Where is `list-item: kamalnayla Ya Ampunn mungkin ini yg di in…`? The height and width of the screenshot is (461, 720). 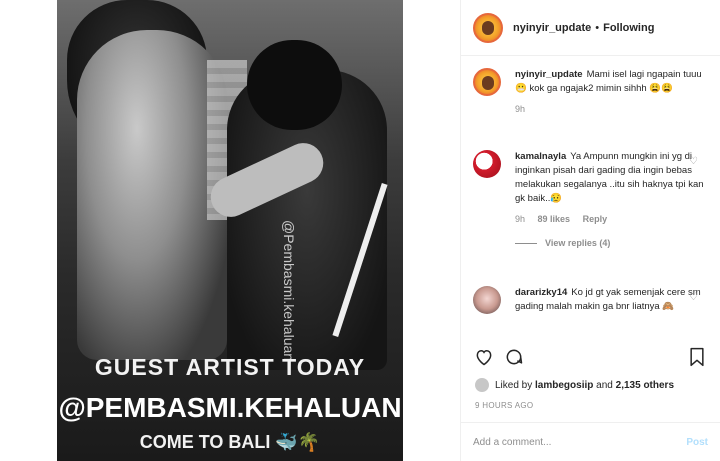 list-item: kamalnayla Ya Ampunn mungkin ini yg di in… is located at coordinates (590, 199).